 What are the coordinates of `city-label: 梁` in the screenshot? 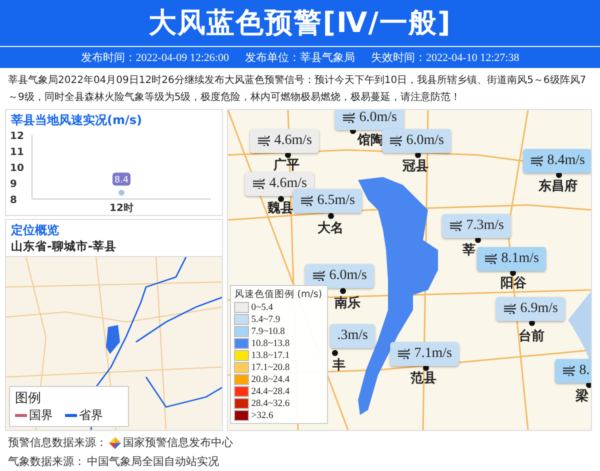 It's located at (581, 397).